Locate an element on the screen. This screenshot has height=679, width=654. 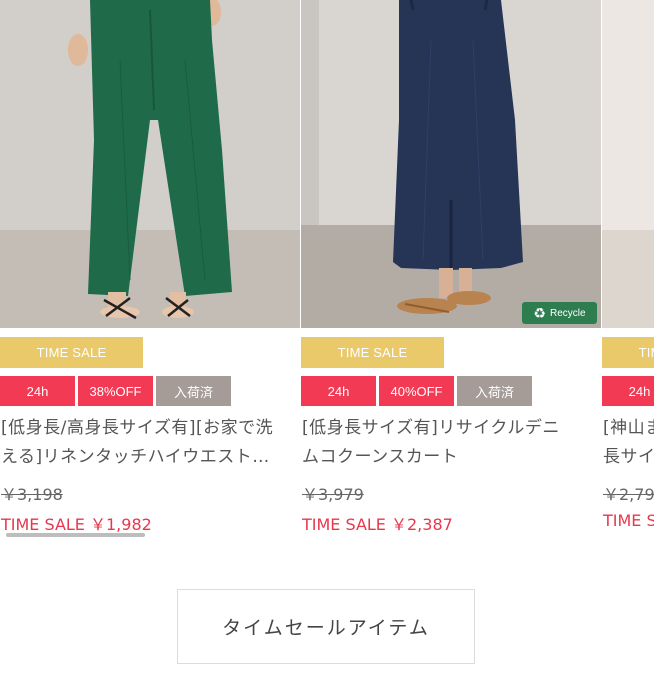
tag-row: 24h 40%OFF 入荷済 is located at coordinates (416, 391).